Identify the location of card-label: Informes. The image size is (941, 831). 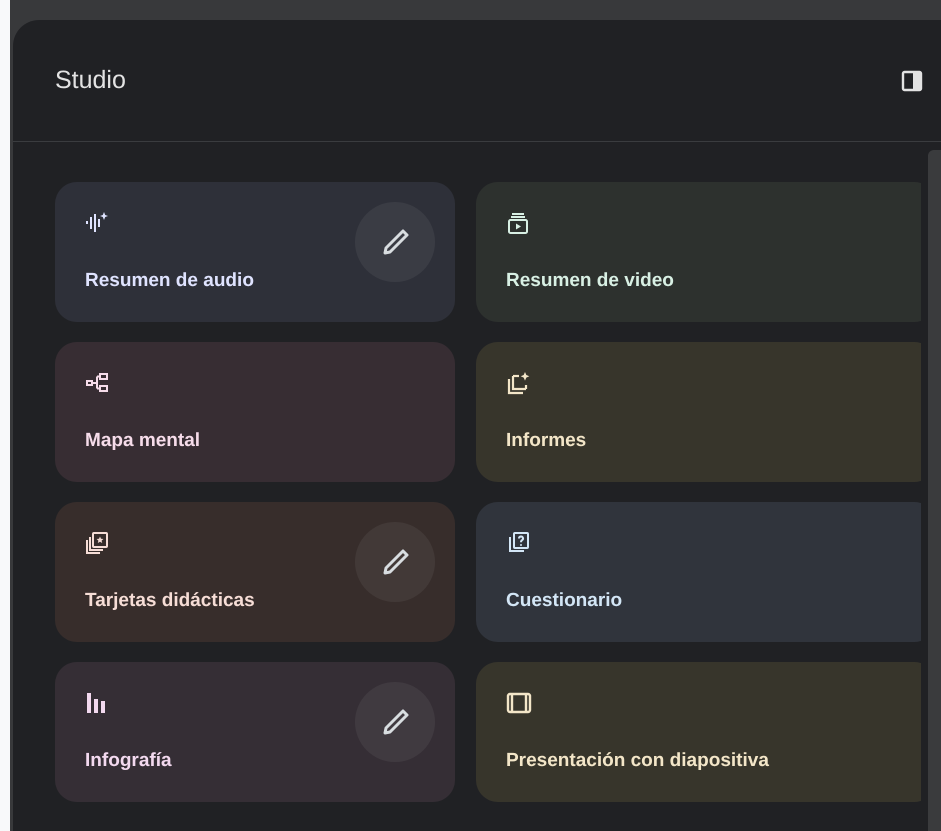
(546, 441).